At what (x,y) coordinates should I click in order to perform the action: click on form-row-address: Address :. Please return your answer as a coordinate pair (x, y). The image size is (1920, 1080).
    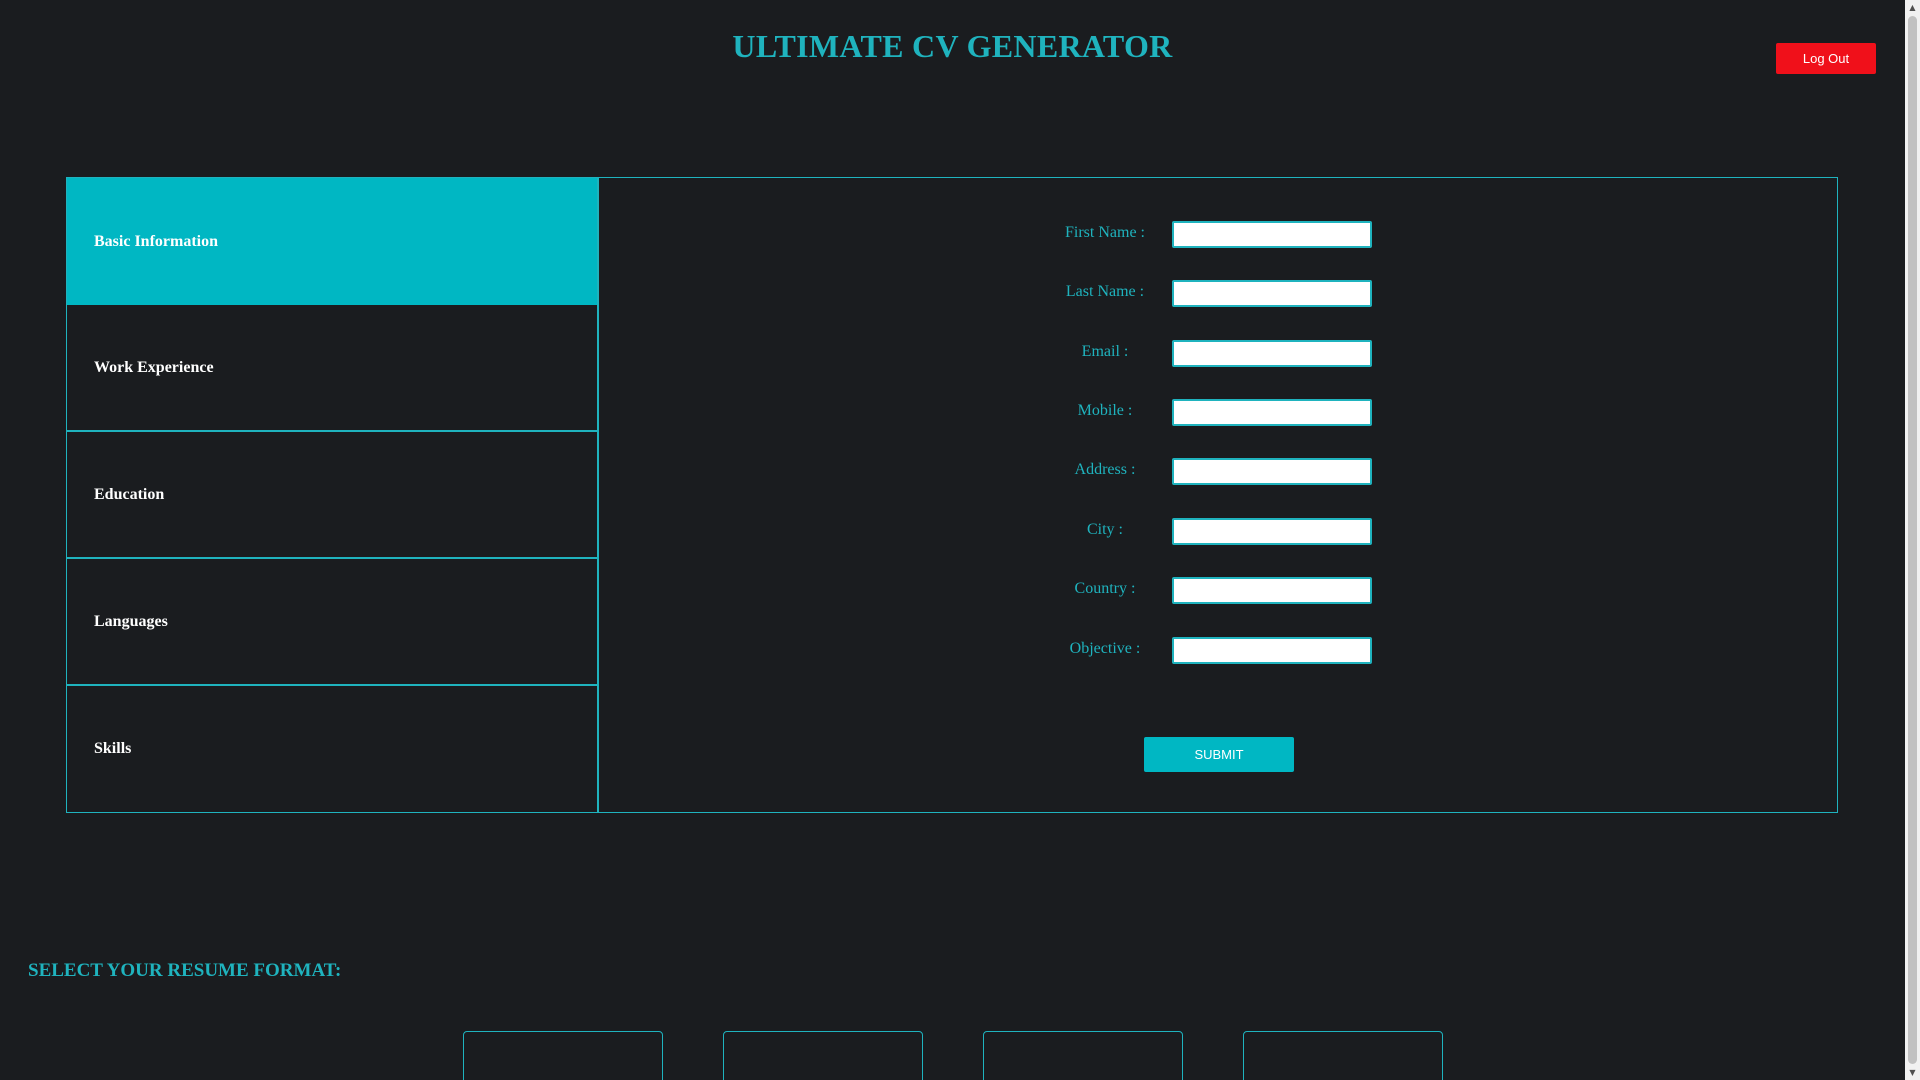
    Looking at the image, I should click on (1218, 472).